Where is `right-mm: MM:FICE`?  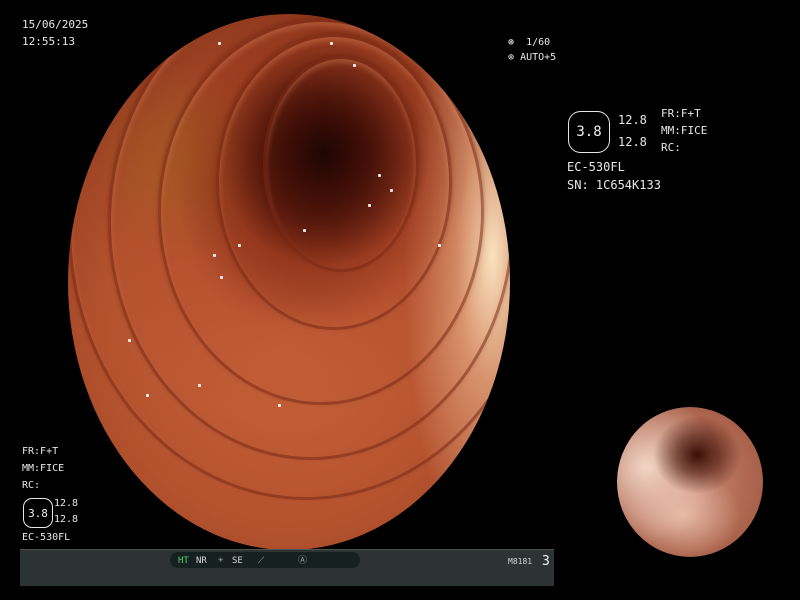
right-mm: MM:FICE is located at coordinates (684, 130).